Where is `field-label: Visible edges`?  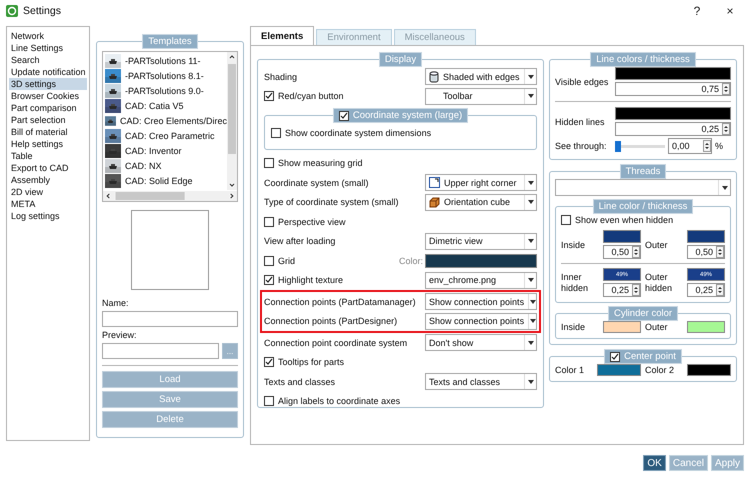 field-label: Visible edges is located at coordinates (582, 81).